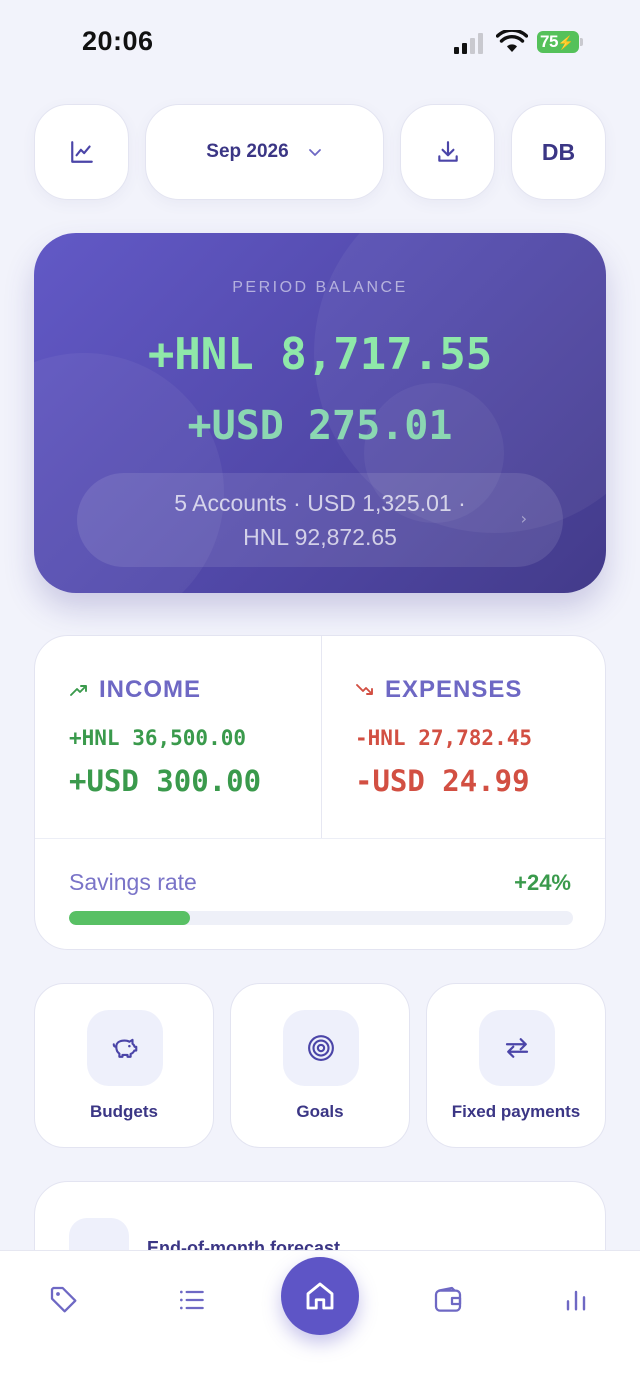  I want to click on wallet-icon, so click(448, 1299).